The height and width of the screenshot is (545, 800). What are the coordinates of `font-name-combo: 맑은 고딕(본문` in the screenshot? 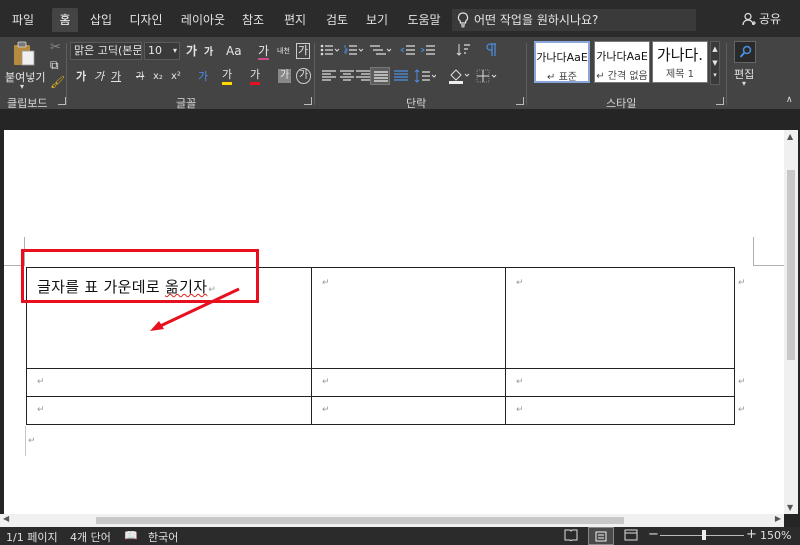 It's located at (106, 51).